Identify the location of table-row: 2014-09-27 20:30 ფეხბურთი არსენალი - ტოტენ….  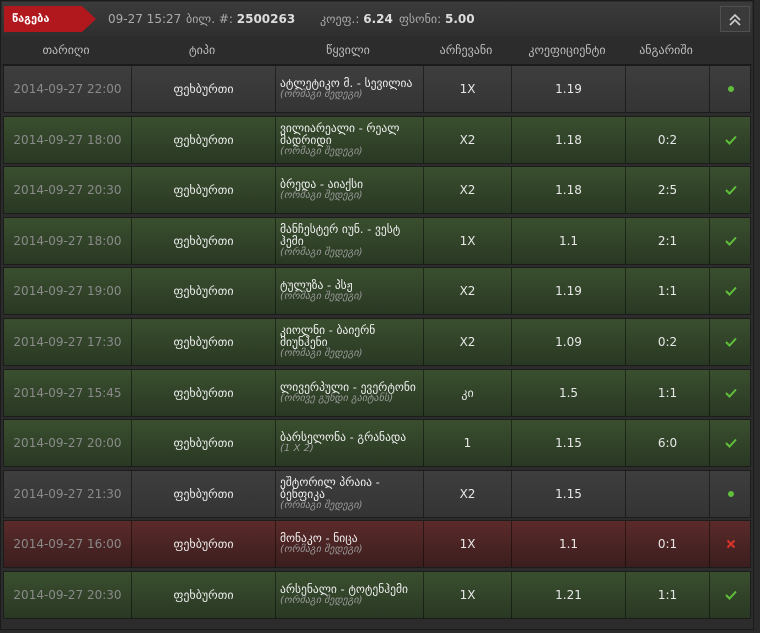
(377, 594).